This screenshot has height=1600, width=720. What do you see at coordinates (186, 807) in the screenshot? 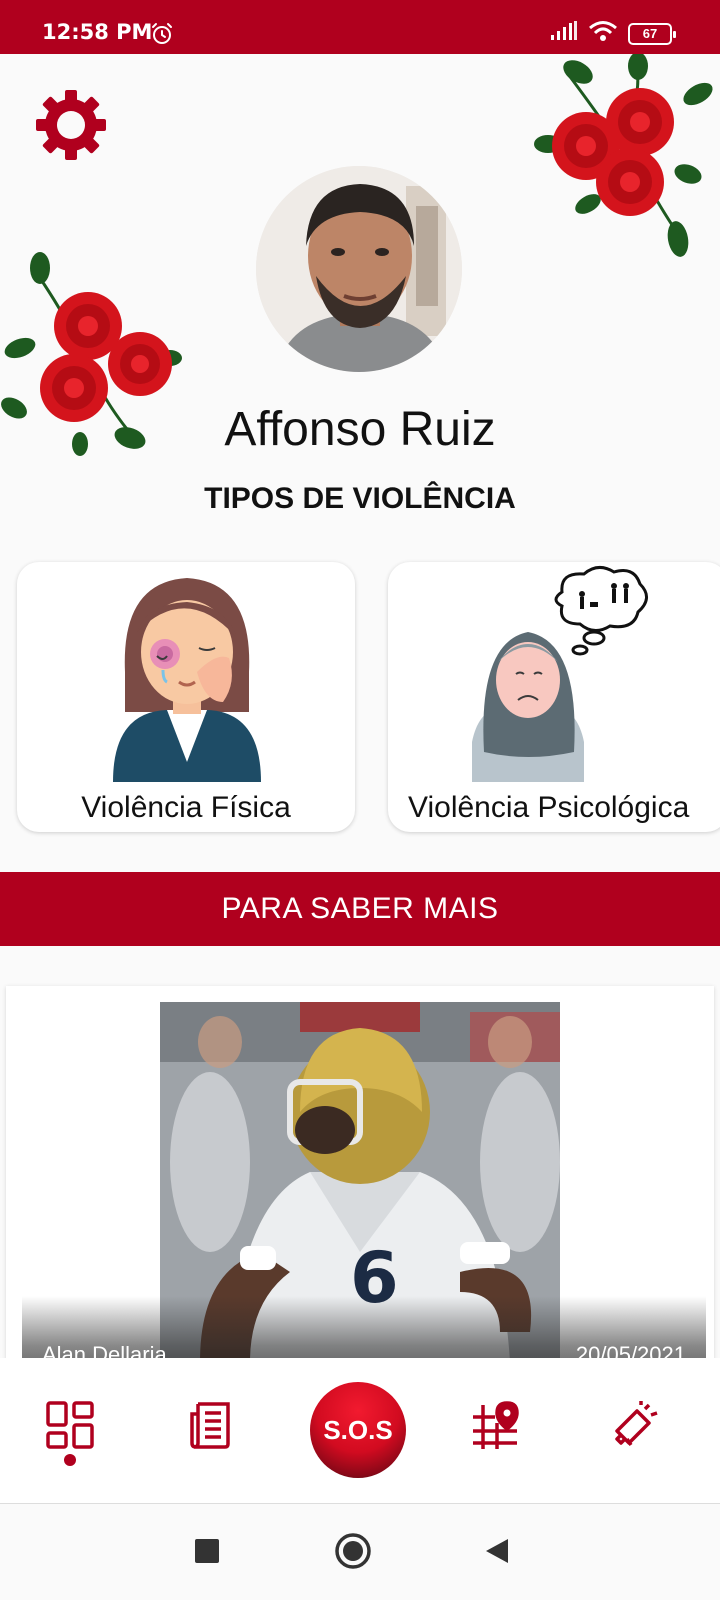
I see `card-label-physical: Violência Física` at bounding box center [186, 807].